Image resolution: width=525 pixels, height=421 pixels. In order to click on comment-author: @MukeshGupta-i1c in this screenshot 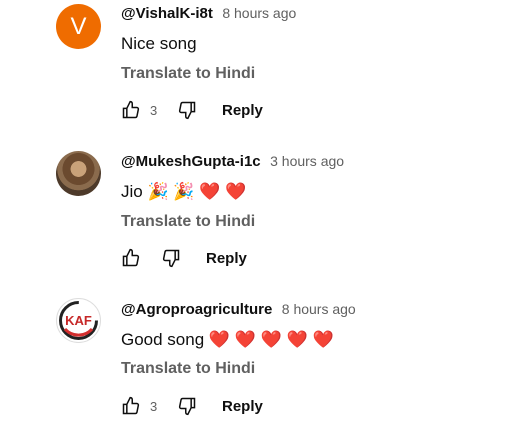, I will do `click(191, 161)`.